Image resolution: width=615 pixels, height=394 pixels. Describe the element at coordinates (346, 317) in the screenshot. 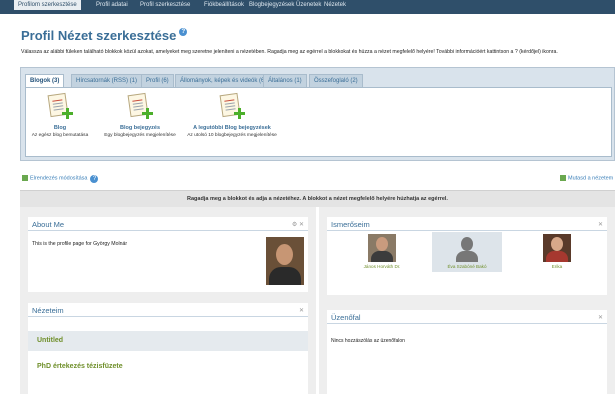

I see `block-title: Üzenőfal` at that location.